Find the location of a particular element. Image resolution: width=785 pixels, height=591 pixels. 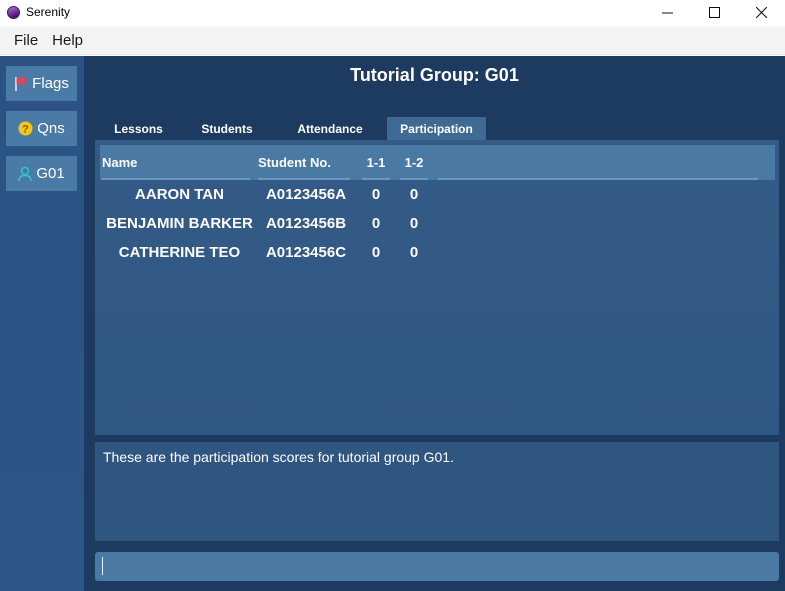

column-header-label: 1-1 is located at coordinates (376, 162).